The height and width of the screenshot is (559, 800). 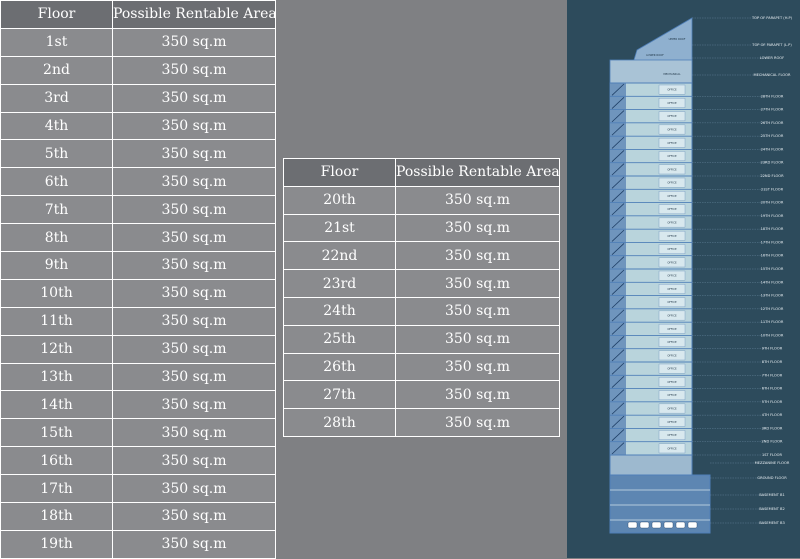 What do you see at coordinates (339, 311) in the screenshot?
I see `floor-cell: 24th` at bounding box center [339, 311].